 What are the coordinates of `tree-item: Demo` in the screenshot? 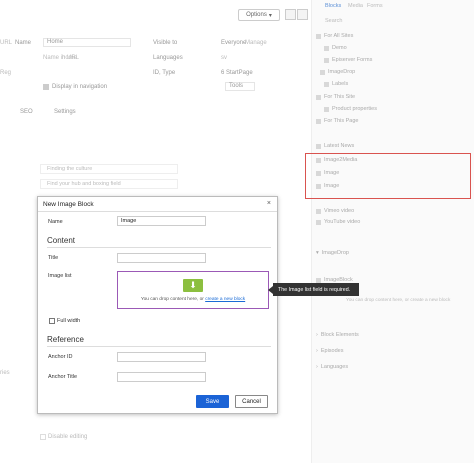 It's located at (335, 48).